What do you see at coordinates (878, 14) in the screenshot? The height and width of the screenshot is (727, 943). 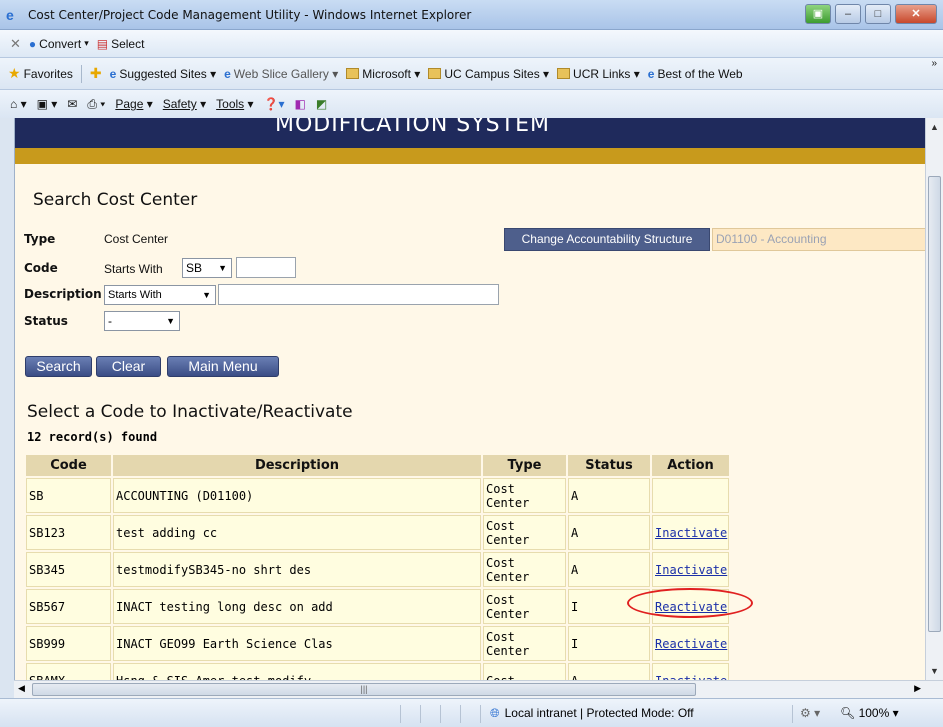 I see `maximize-button: □` at bounding box center [878, 14].